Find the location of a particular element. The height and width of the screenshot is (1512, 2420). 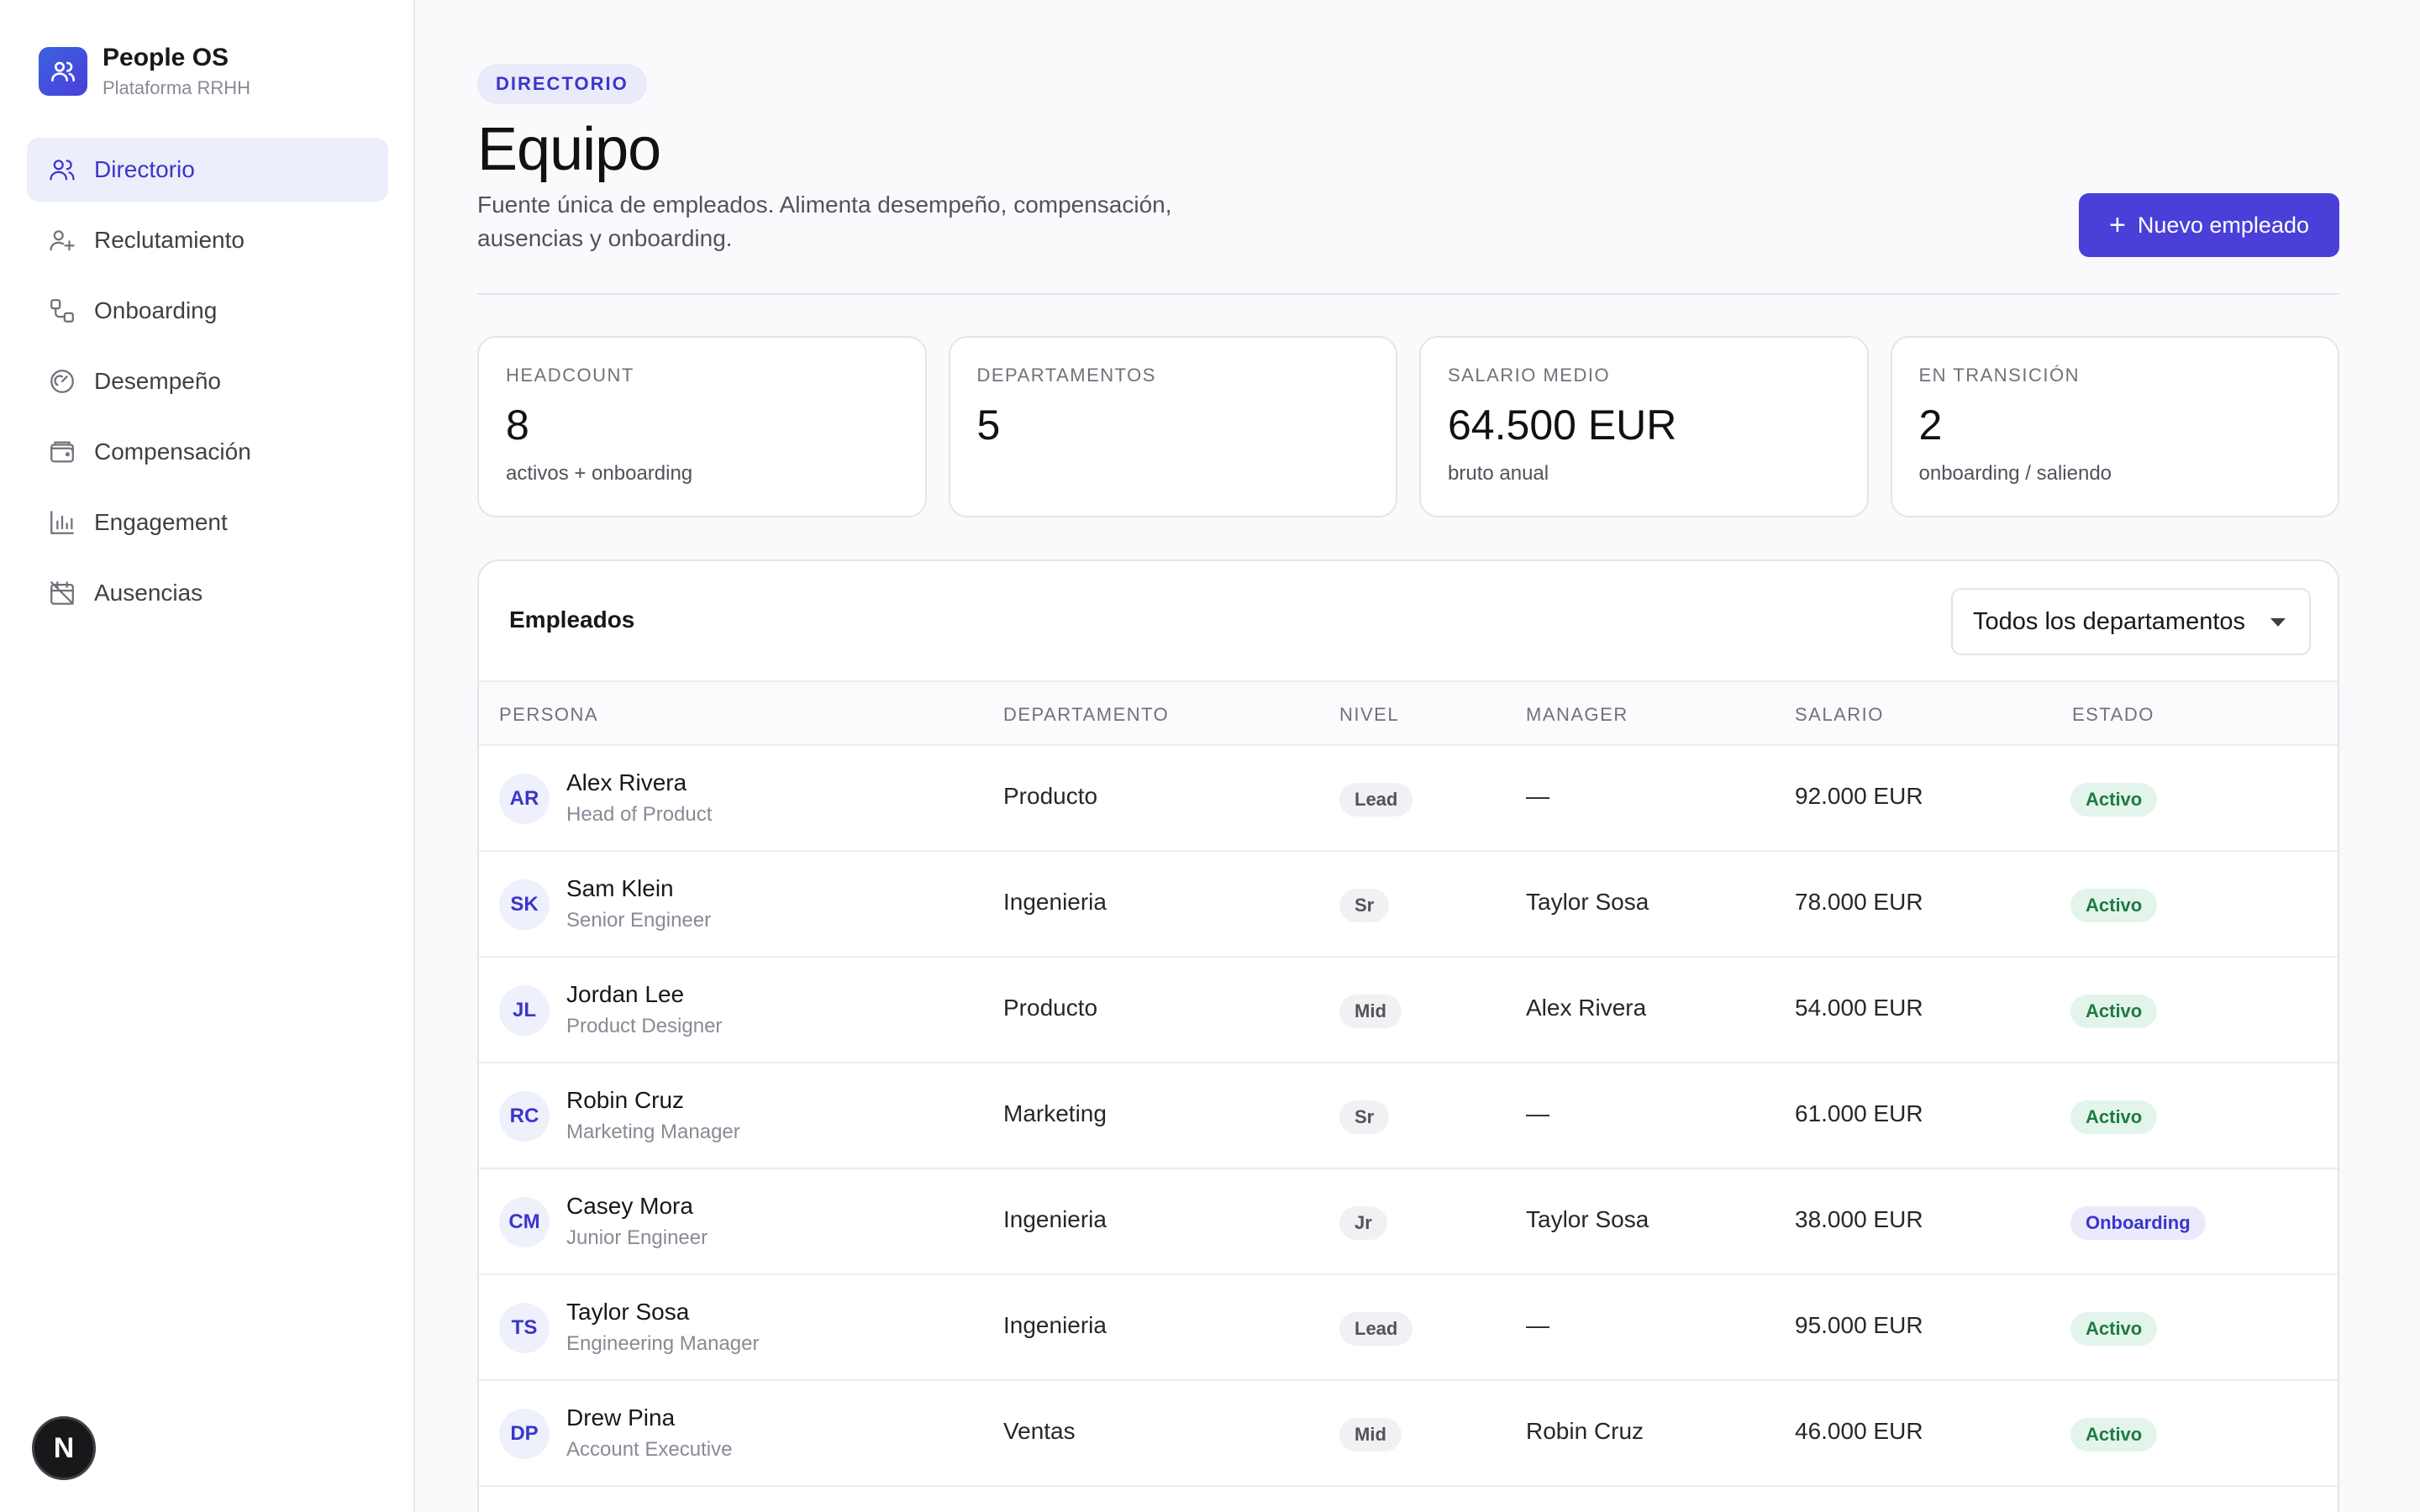

person-name: Alex Rivera is located at coordinates (627, 782).